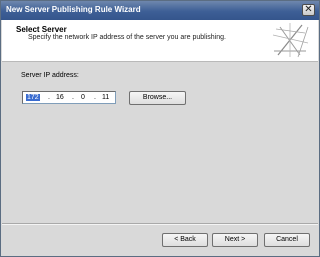 The image size is (320, 257). I want to click on close-icon: ✕, so click(308, 9).